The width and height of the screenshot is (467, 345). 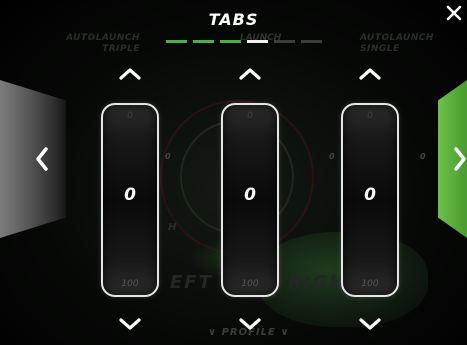 What do you see at coordinates (459, 159) in the screenshot?
I see `chevron-right-icon` at bounding box center [459, 159].